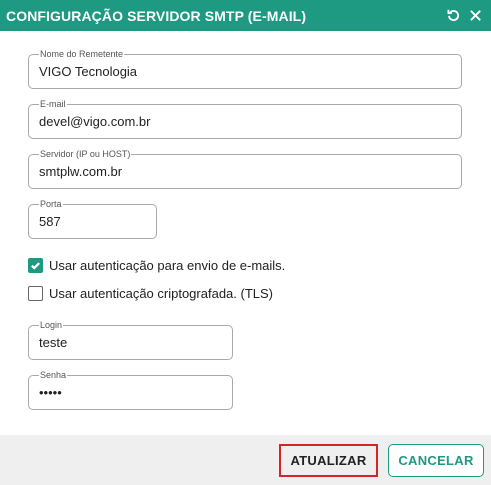 This screenshot has width=491, height=485. I want to click on use-auth-option: Usar autenticação para envio de e-mails., so click(156, 265).